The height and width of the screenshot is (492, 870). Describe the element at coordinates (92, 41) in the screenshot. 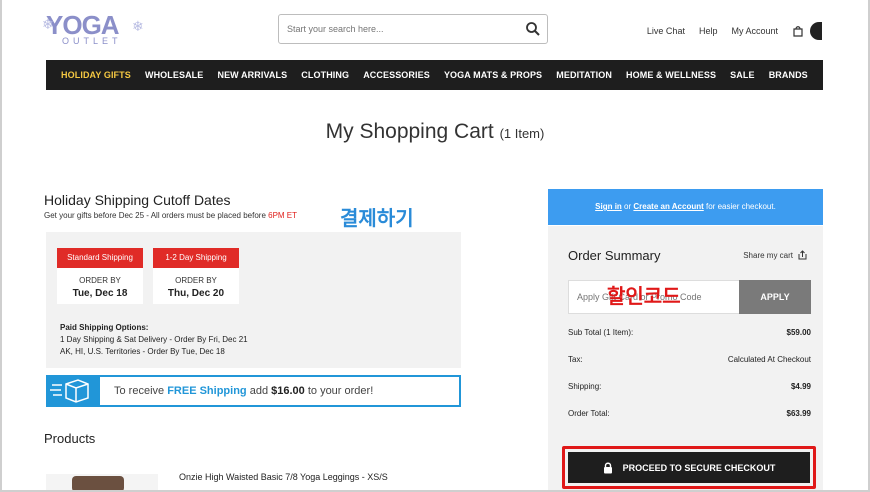

I see `logo-subtext: OUTLET` at that location.